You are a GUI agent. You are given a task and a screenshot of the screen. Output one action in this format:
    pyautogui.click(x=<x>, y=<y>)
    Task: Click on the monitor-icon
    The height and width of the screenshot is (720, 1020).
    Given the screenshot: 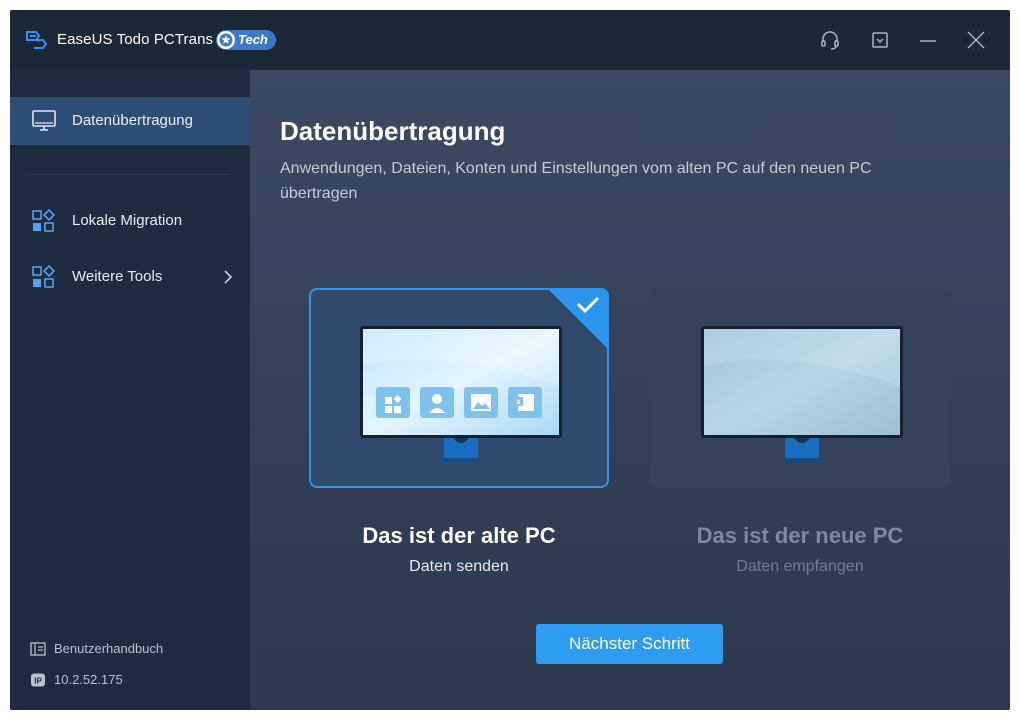 What is the action you would take?
    pyautogui.click(x=44, y=120)
    